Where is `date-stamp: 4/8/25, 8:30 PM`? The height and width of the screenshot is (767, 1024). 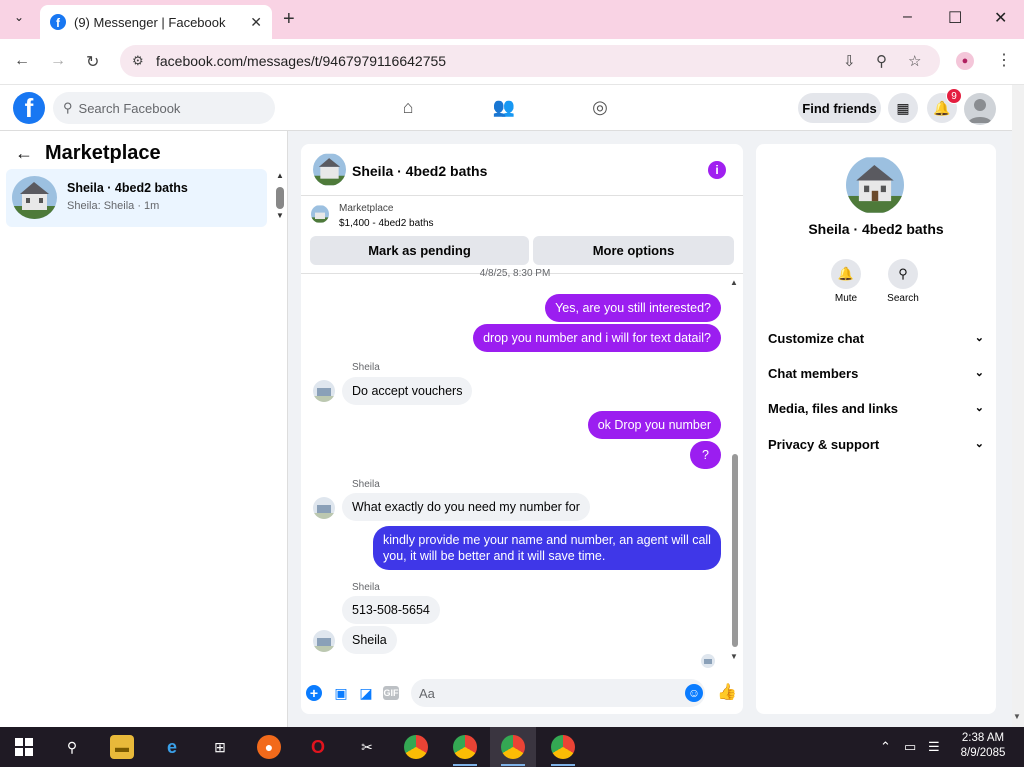 date-stamp: 4/8/25, 8:30 PM is located at coordinates (515, 273).